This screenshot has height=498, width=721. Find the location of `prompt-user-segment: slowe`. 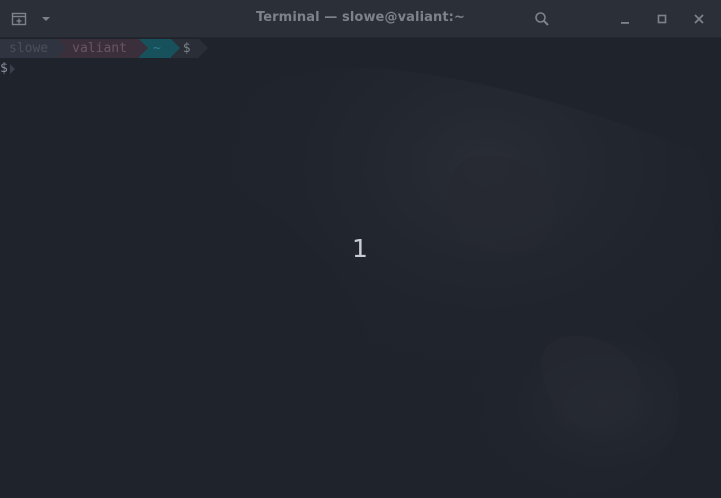

prompt-user-segment: slowe is located at coordinates (34, 48).